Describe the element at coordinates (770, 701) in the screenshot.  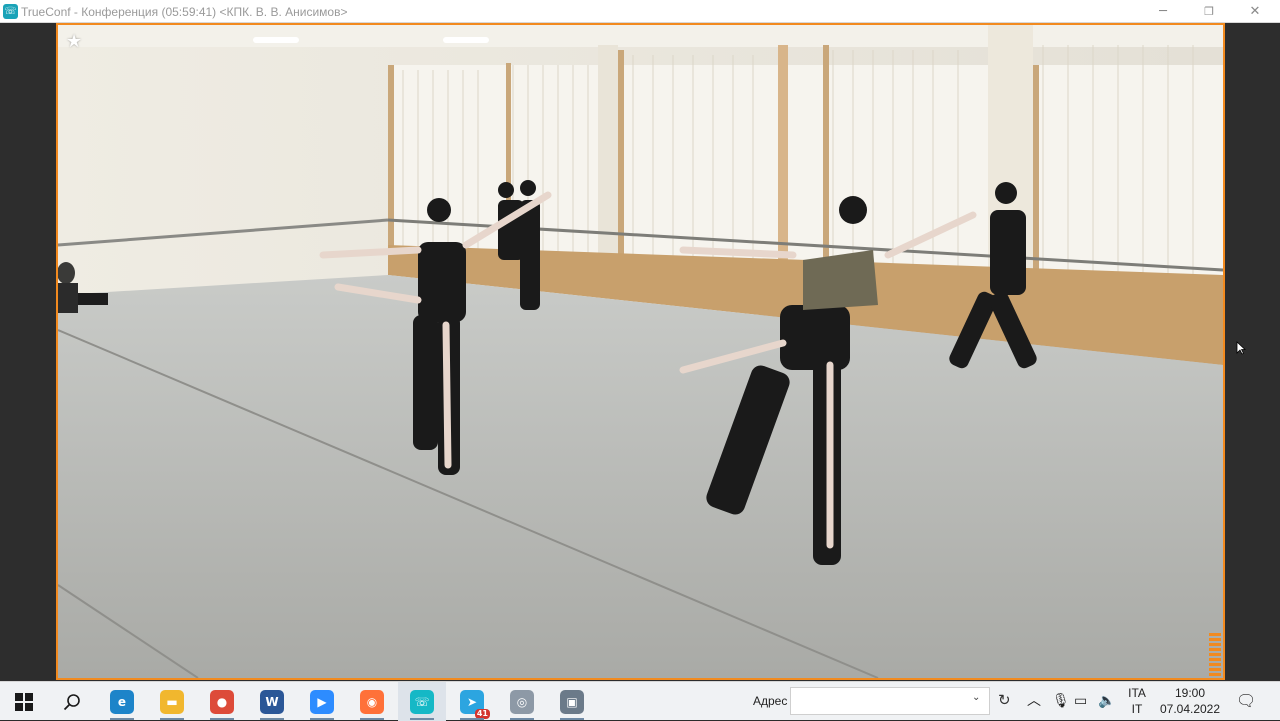
I see `address-label: Адрес` at that location.